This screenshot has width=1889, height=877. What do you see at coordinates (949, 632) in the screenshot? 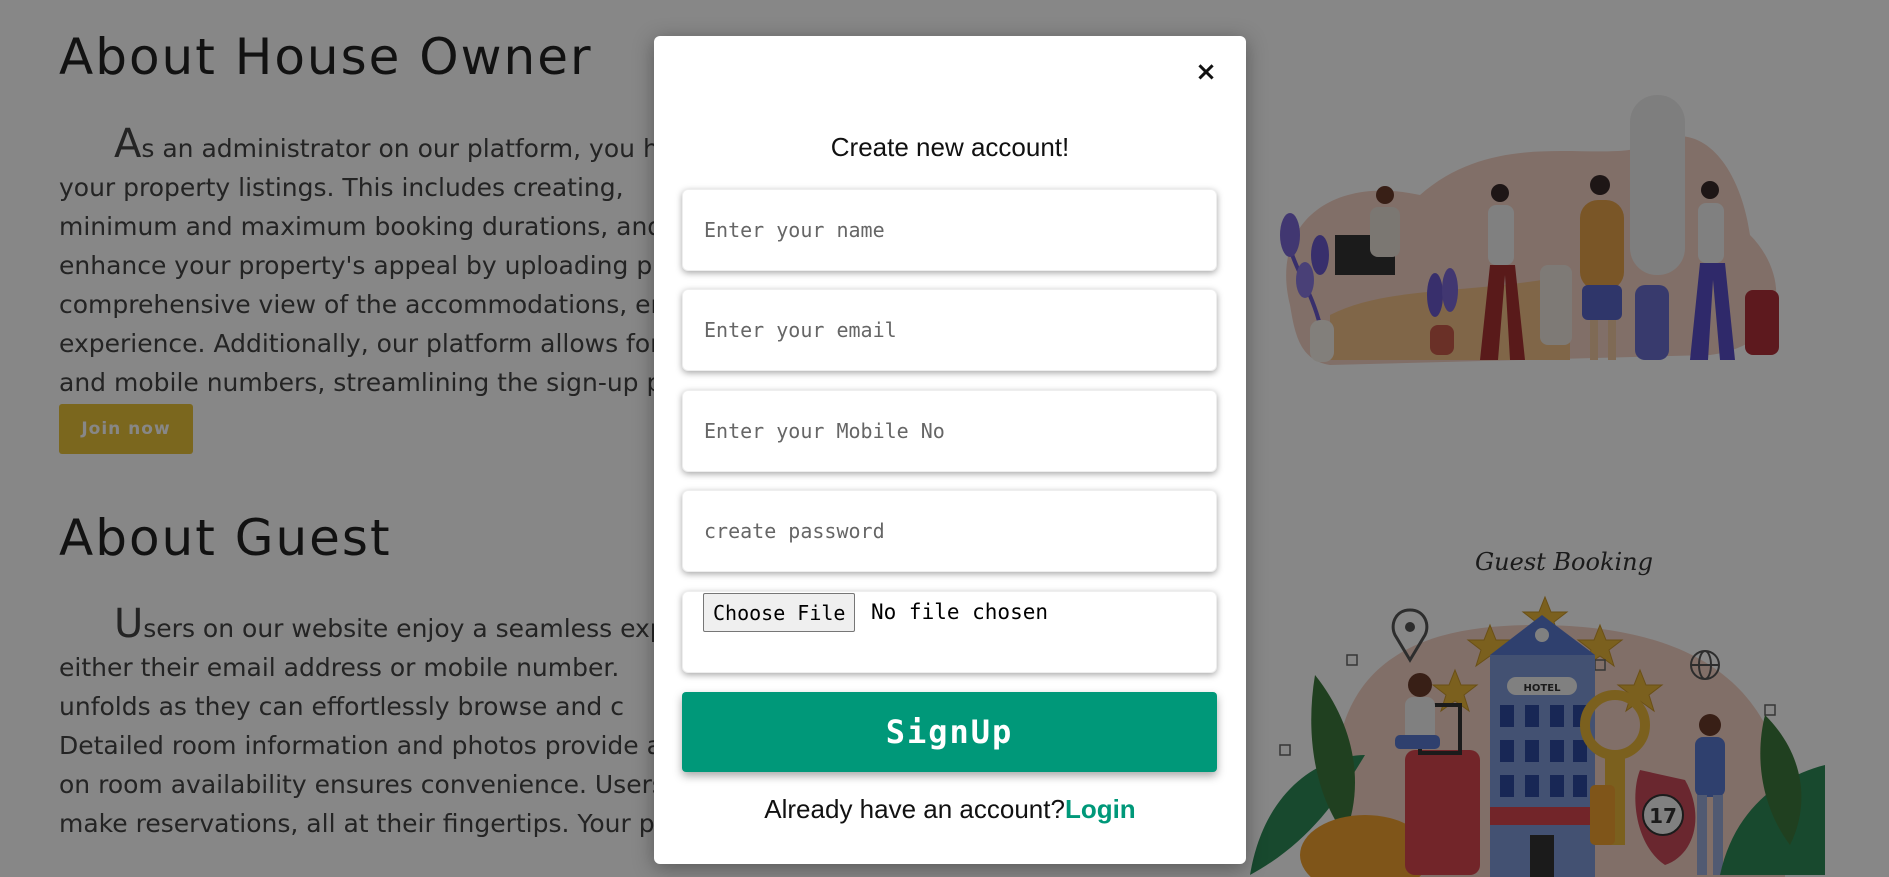
I see `file-upload-field: Choose File No file chosen` at bounding box center [949, 632].